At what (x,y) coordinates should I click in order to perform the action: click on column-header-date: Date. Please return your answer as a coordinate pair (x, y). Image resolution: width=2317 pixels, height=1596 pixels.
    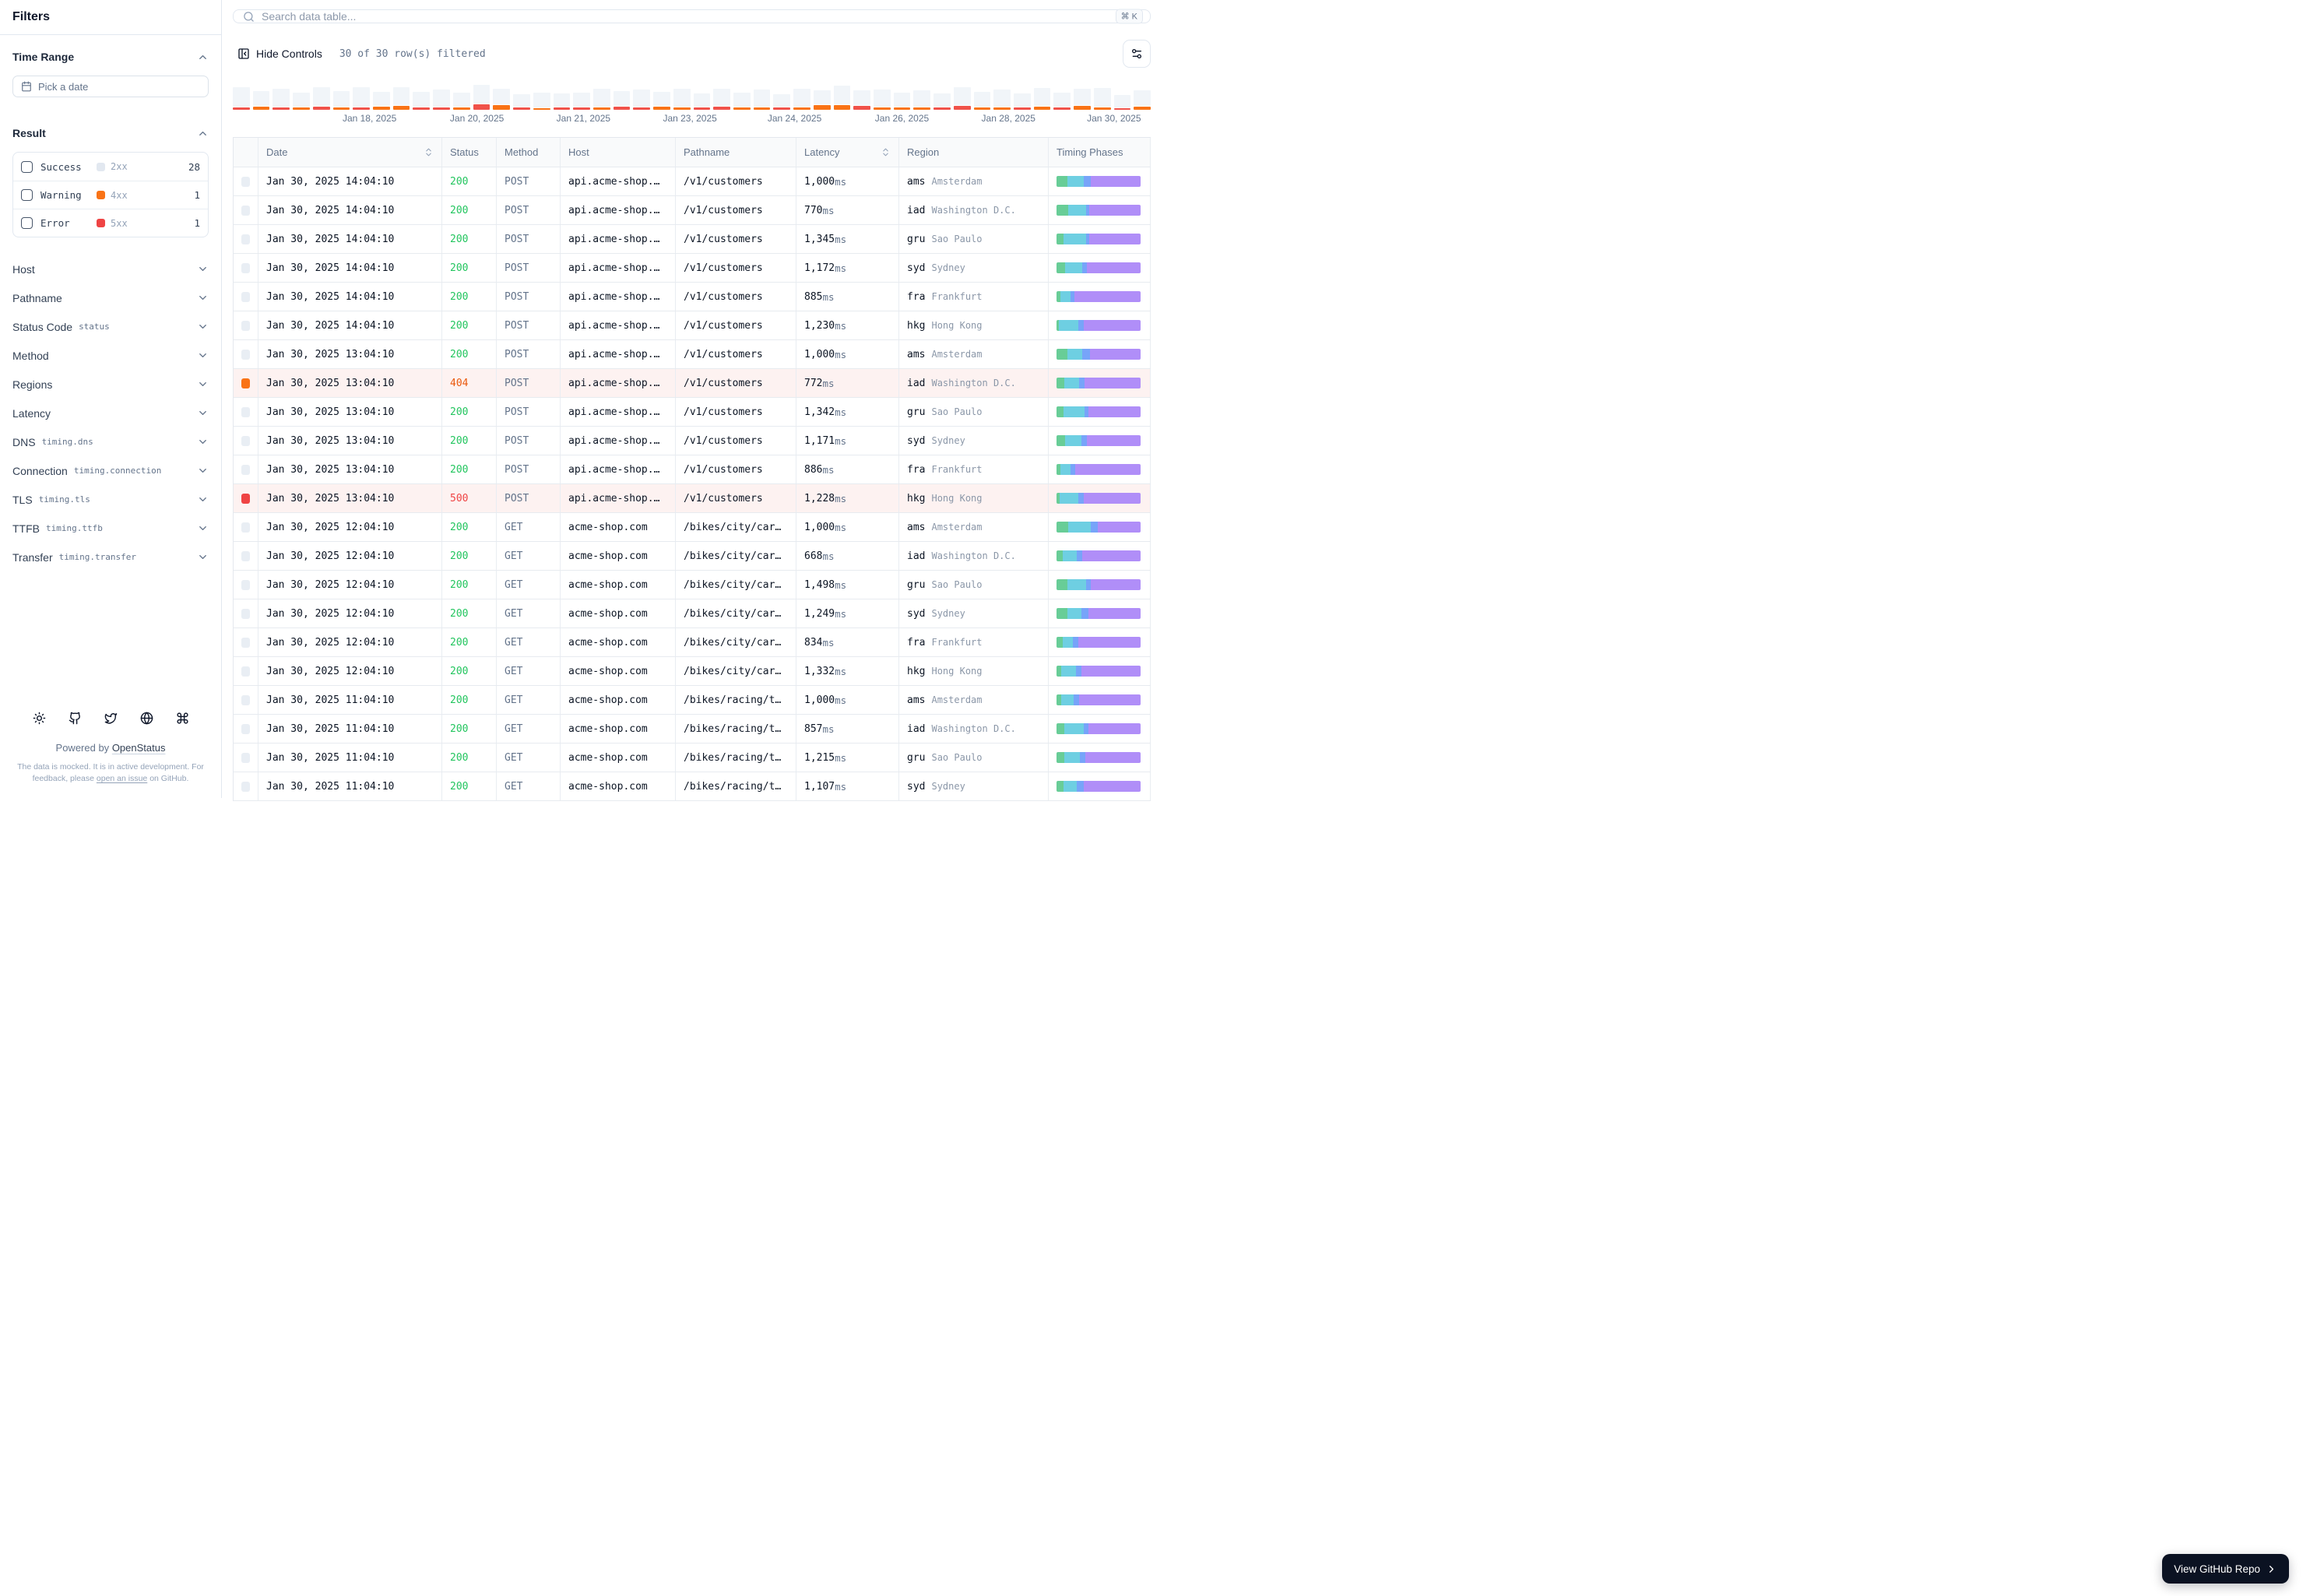
    Looking at the image, I should click on (350, 152).